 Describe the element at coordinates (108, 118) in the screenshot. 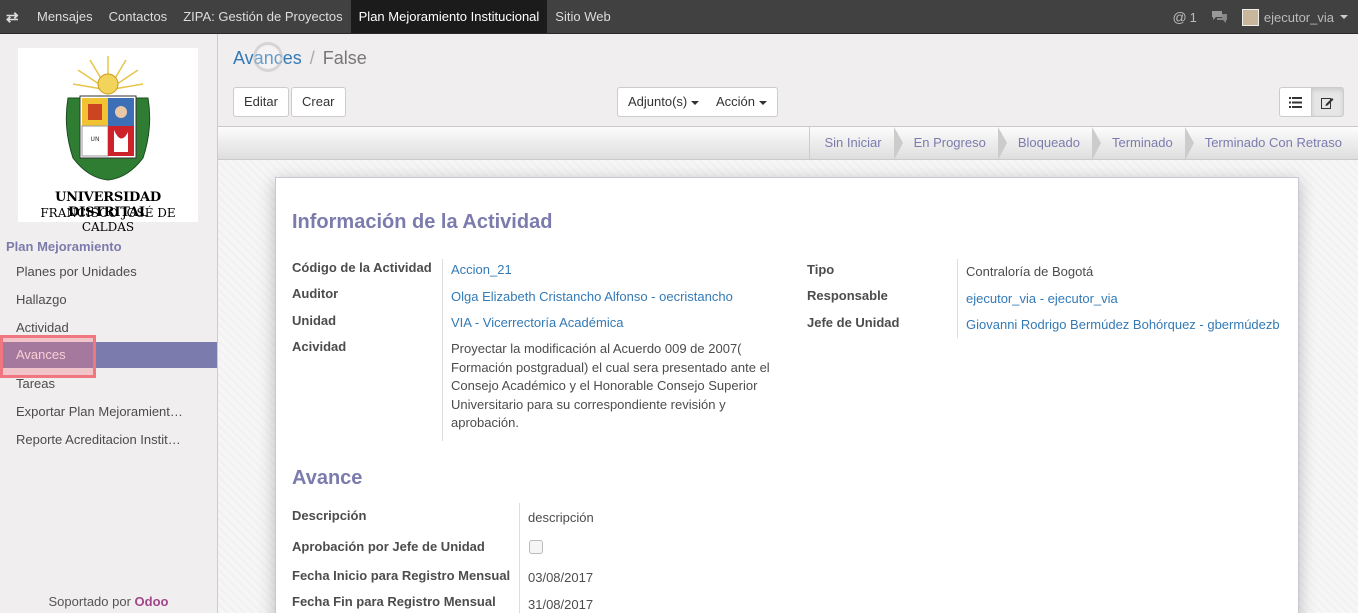

I see `coat-of-arms-icon: UN` at that location.